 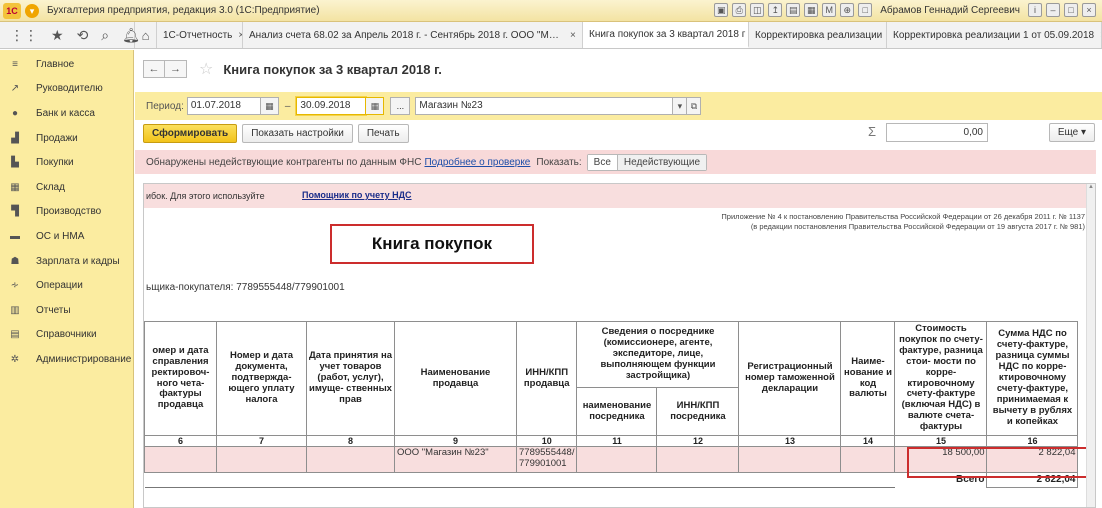 What do you see at coordinates (775, 10) in the screenshot?
I see `history-icon: ↥` at bounding box center [775, 10].